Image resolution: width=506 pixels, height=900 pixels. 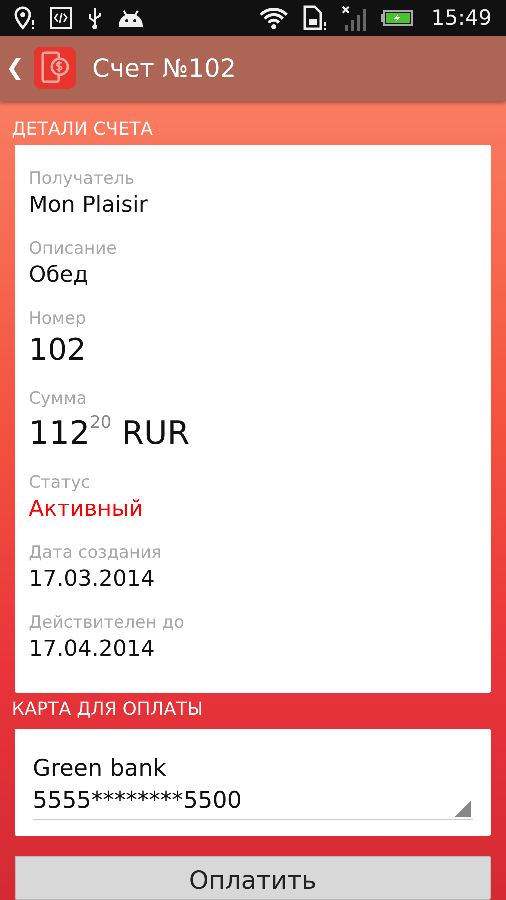 What do you see at coordinates (15, 68) in the screenshot?
I see `back-button: ❮` at bounding box center [15, 68].